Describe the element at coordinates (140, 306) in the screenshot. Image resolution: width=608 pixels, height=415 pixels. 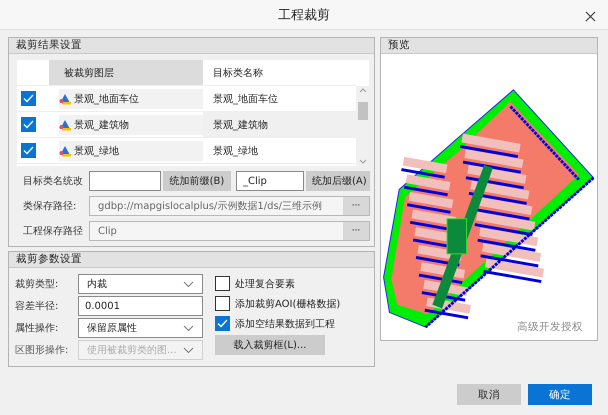
I see `input-field: 0.0001` at that location.